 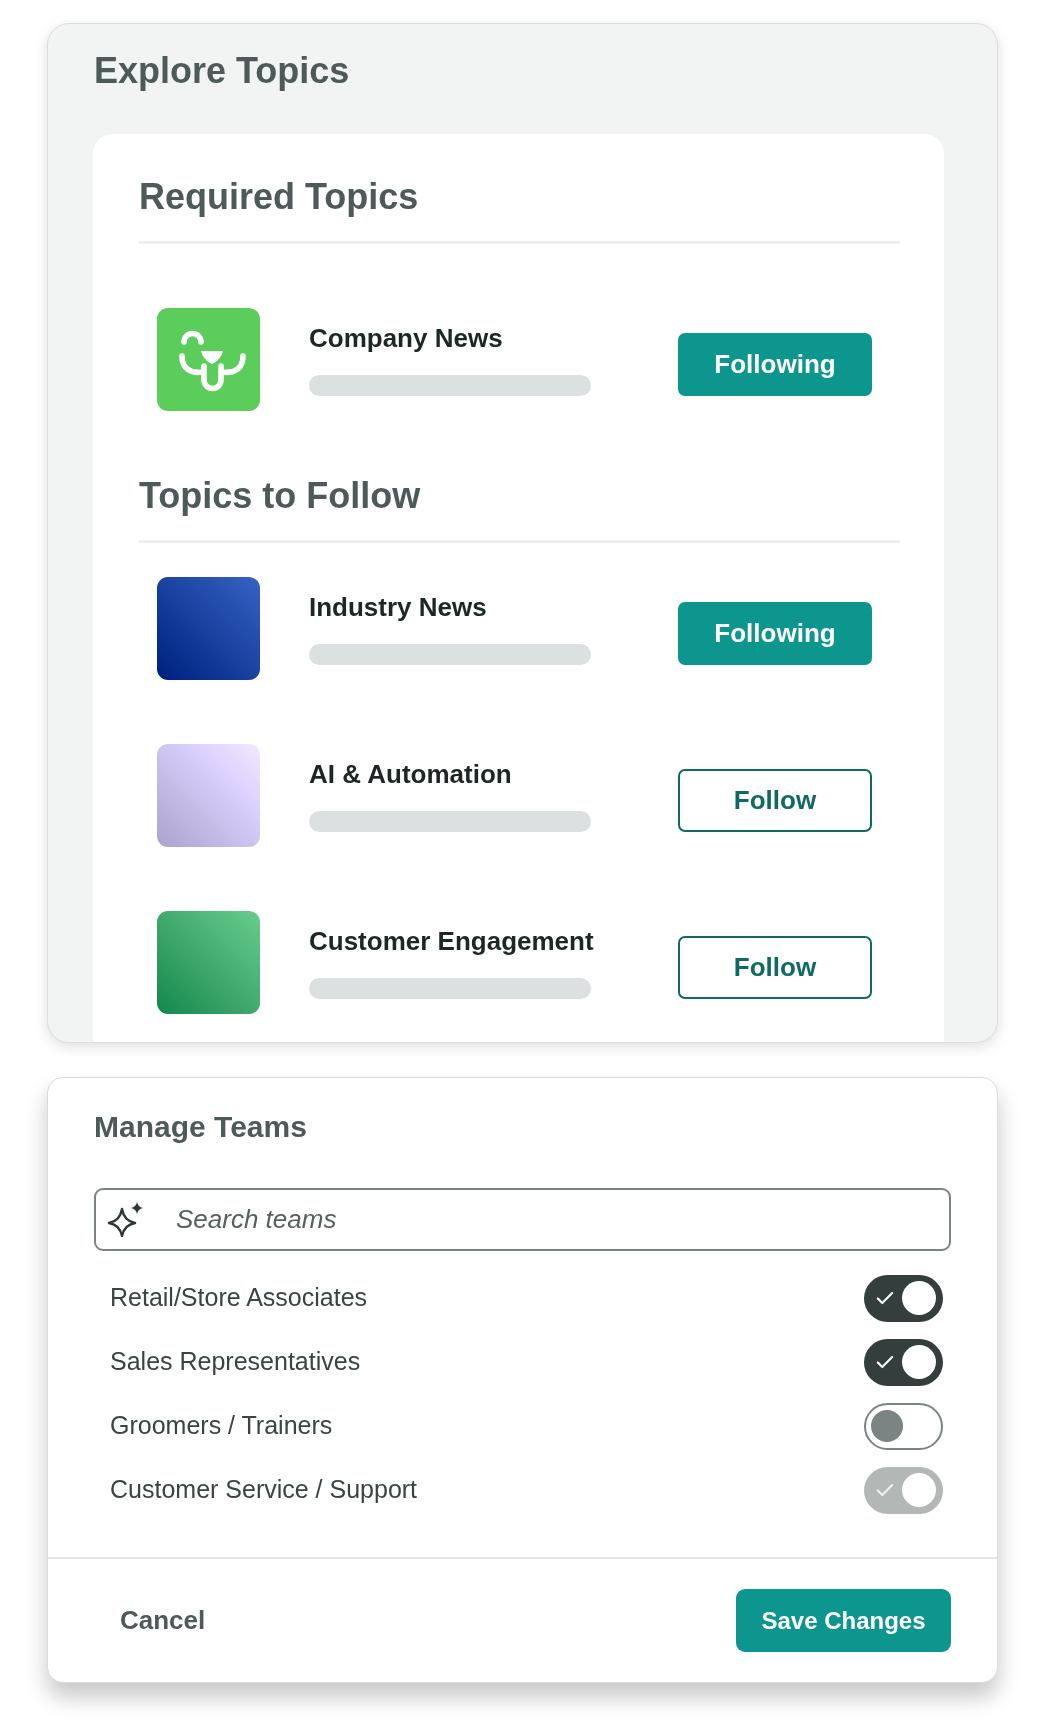 What do you see at coordinates (280, 495) in the screenshot?
I see `section-heading: Topics to Follow` at bounding box center [280, 495].